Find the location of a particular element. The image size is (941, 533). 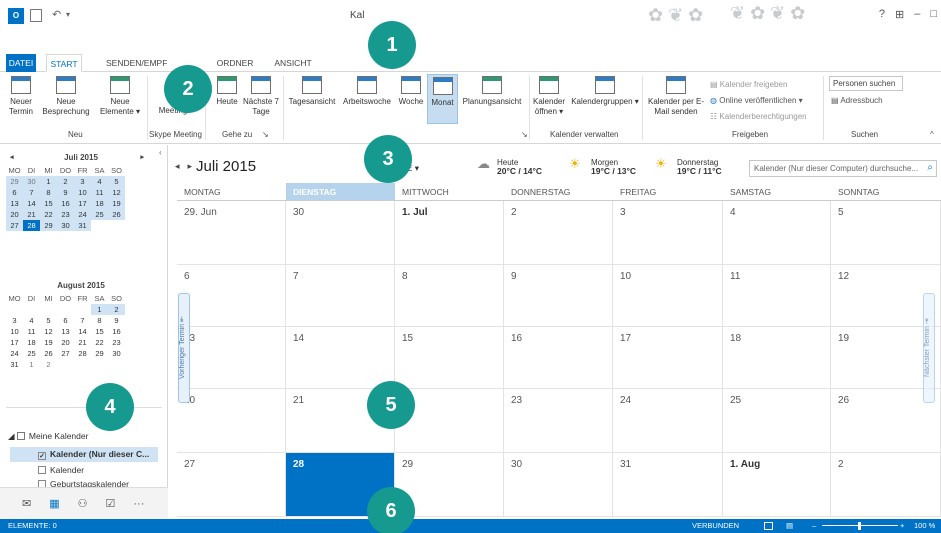

checked-checkbox-icon: ✓ is located at coordinates (42, 456).